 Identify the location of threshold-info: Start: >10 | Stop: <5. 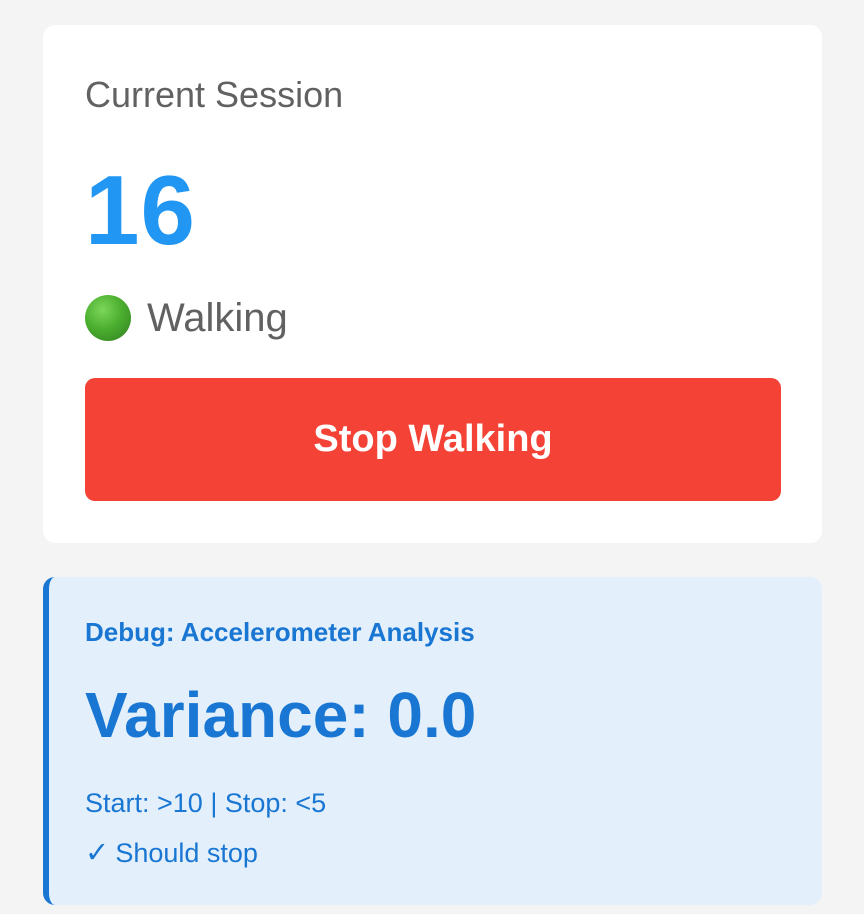
(206, 803).